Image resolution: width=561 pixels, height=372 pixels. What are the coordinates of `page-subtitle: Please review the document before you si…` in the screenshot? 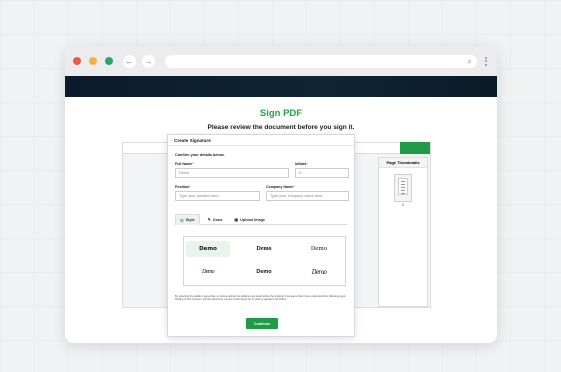 It's located at (281, 127).